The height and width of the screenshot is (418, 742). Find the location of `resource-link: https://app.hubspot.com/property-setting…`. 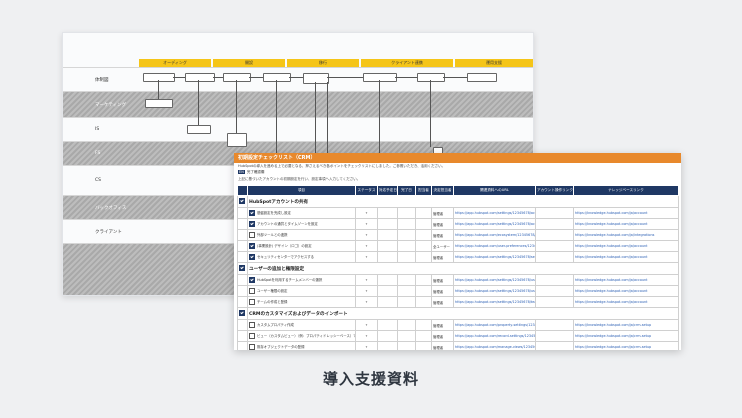

resource-link: https://app.hubspot.com/property-setting… is located at coordinates (494, 325).